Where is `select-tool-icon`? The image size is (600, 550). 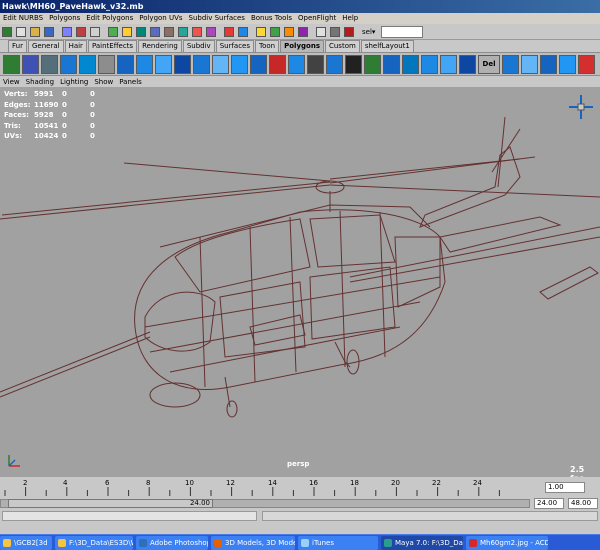 select-tool-icon is located at coordinates (11, 64).